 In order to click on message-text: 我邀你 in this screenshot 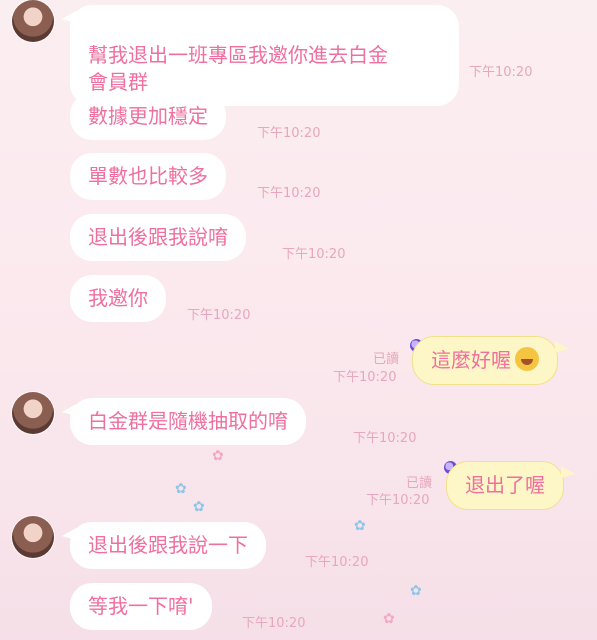, I will do `click(118, 298)`.